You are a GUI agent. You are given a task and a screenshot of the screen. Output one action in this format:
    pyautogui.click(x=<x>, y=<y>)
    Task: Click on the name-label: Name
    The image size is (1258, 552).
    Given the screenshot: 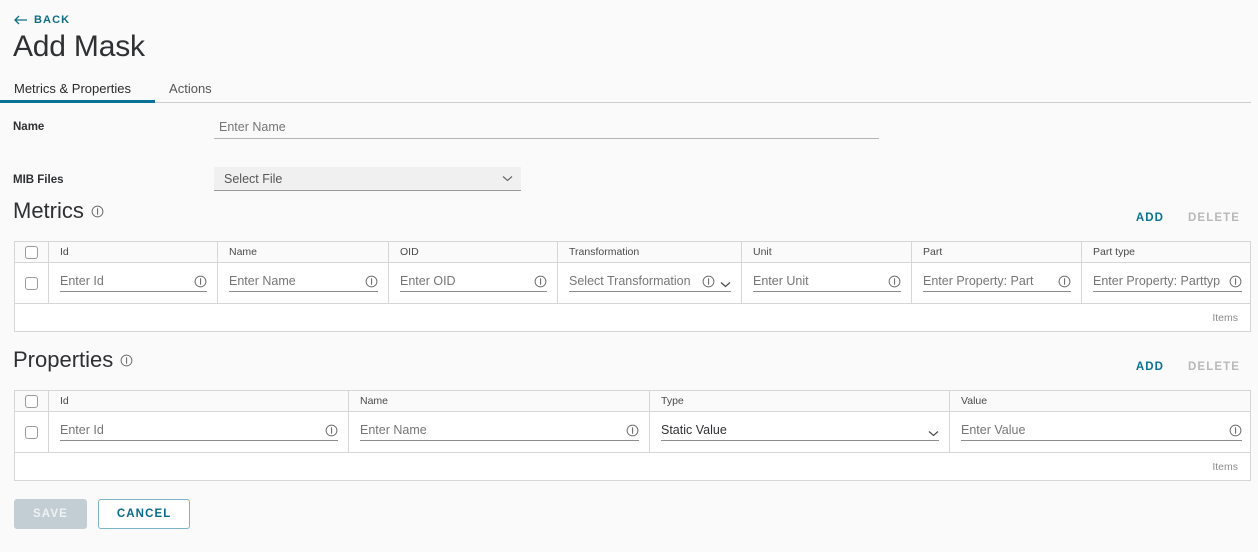 What is the action you would take?
    pyautogui.click(x=29, y=127)
    